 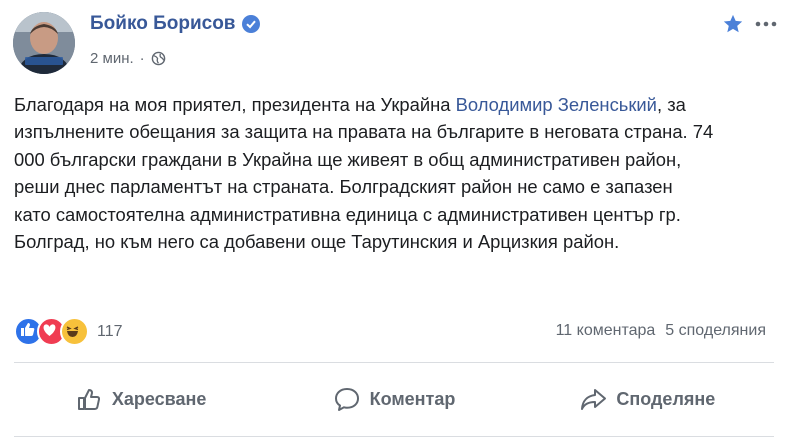 I want to click on author-name-row: Бойко Борисов, so click(x=175, y=24).